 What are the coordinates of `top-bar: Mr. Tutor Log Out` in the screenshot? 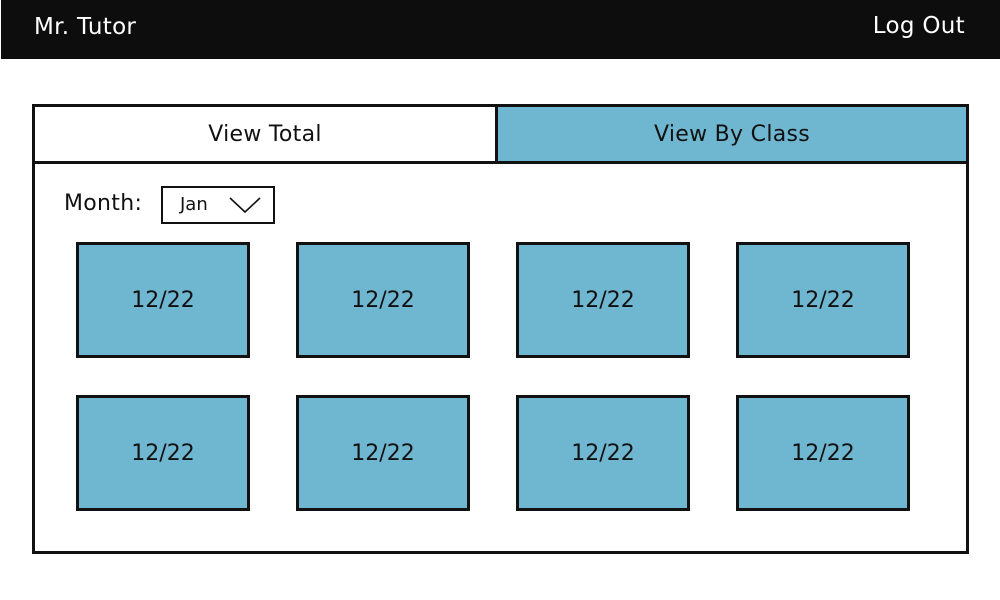 It's located at (500, 29).